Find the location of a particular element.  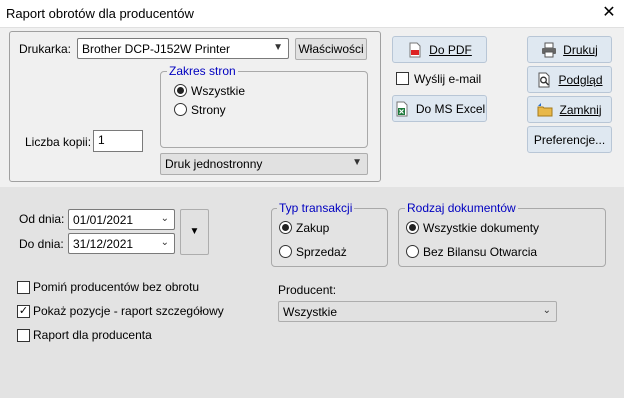

preview-button: Podgląd is located at coordinates (569, 79).